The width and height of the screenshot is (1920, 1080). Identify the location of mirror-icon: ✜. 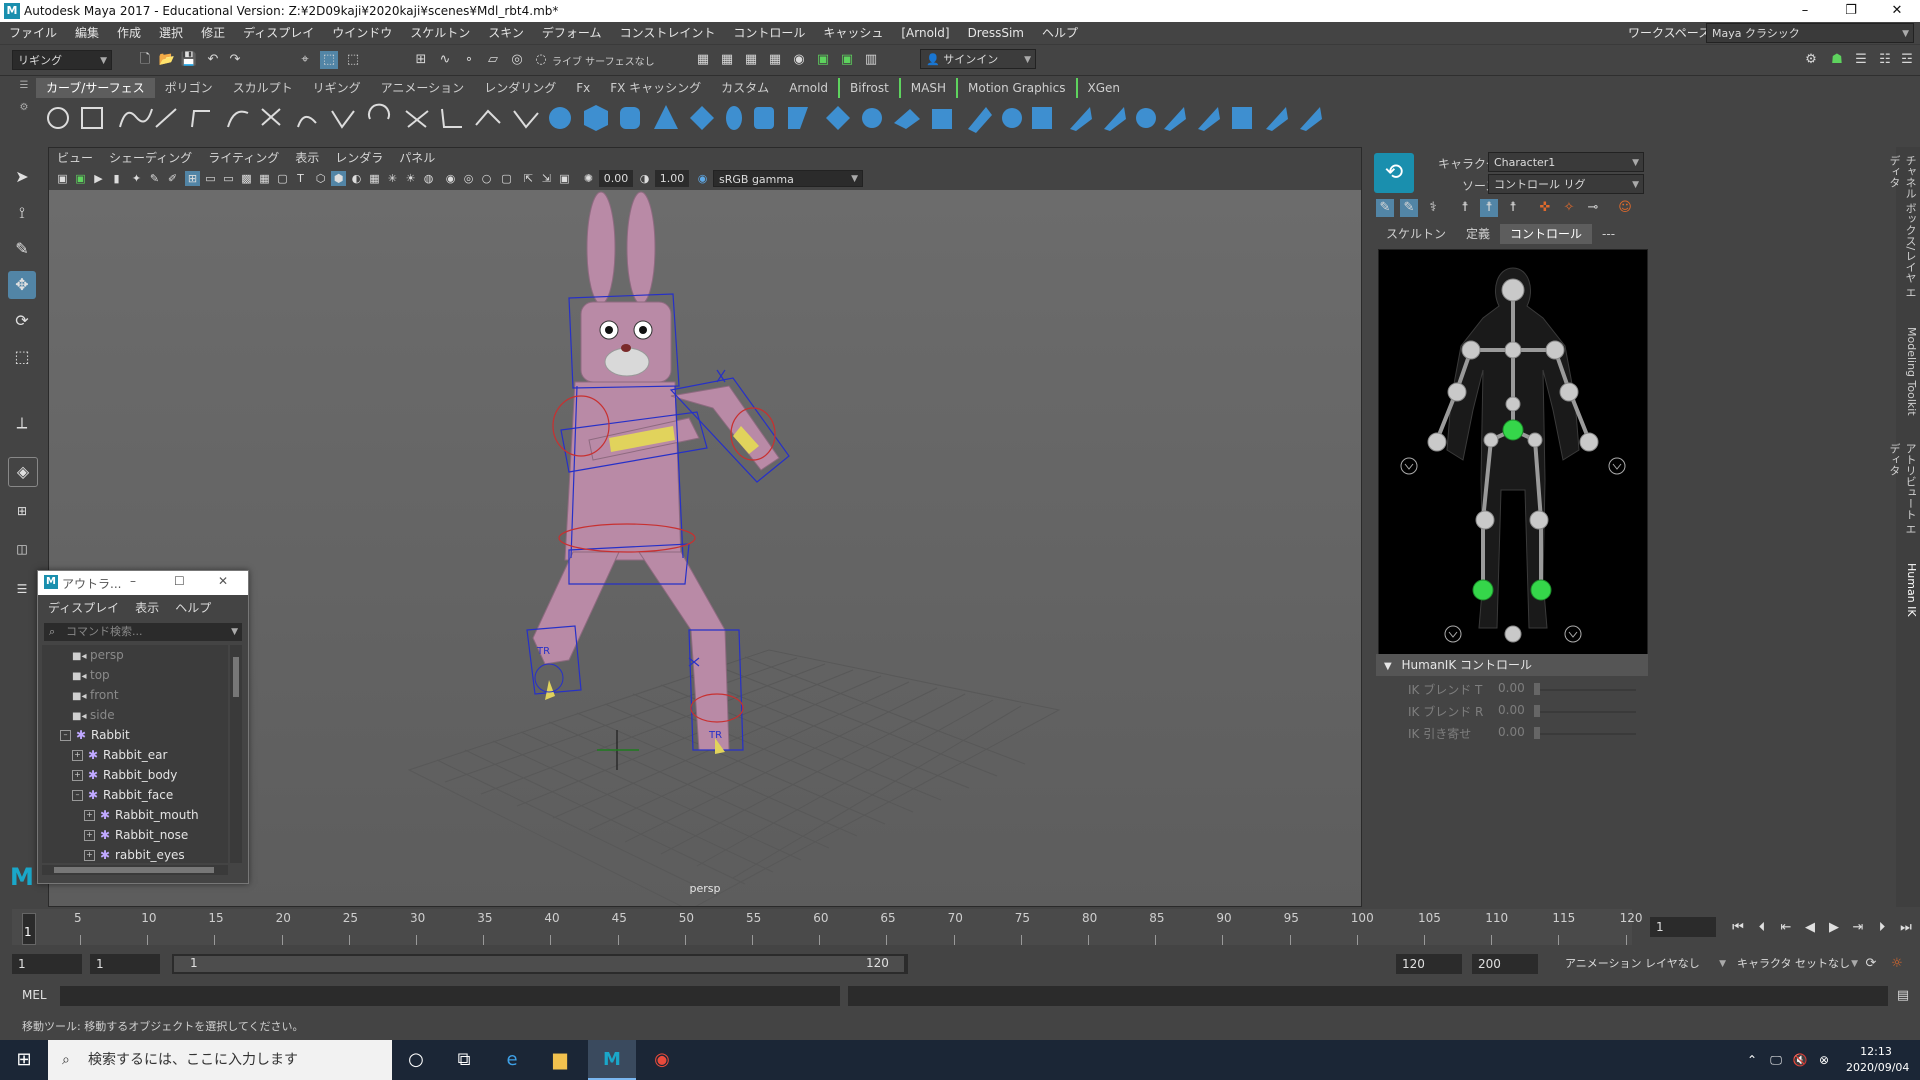
(1545, 208).